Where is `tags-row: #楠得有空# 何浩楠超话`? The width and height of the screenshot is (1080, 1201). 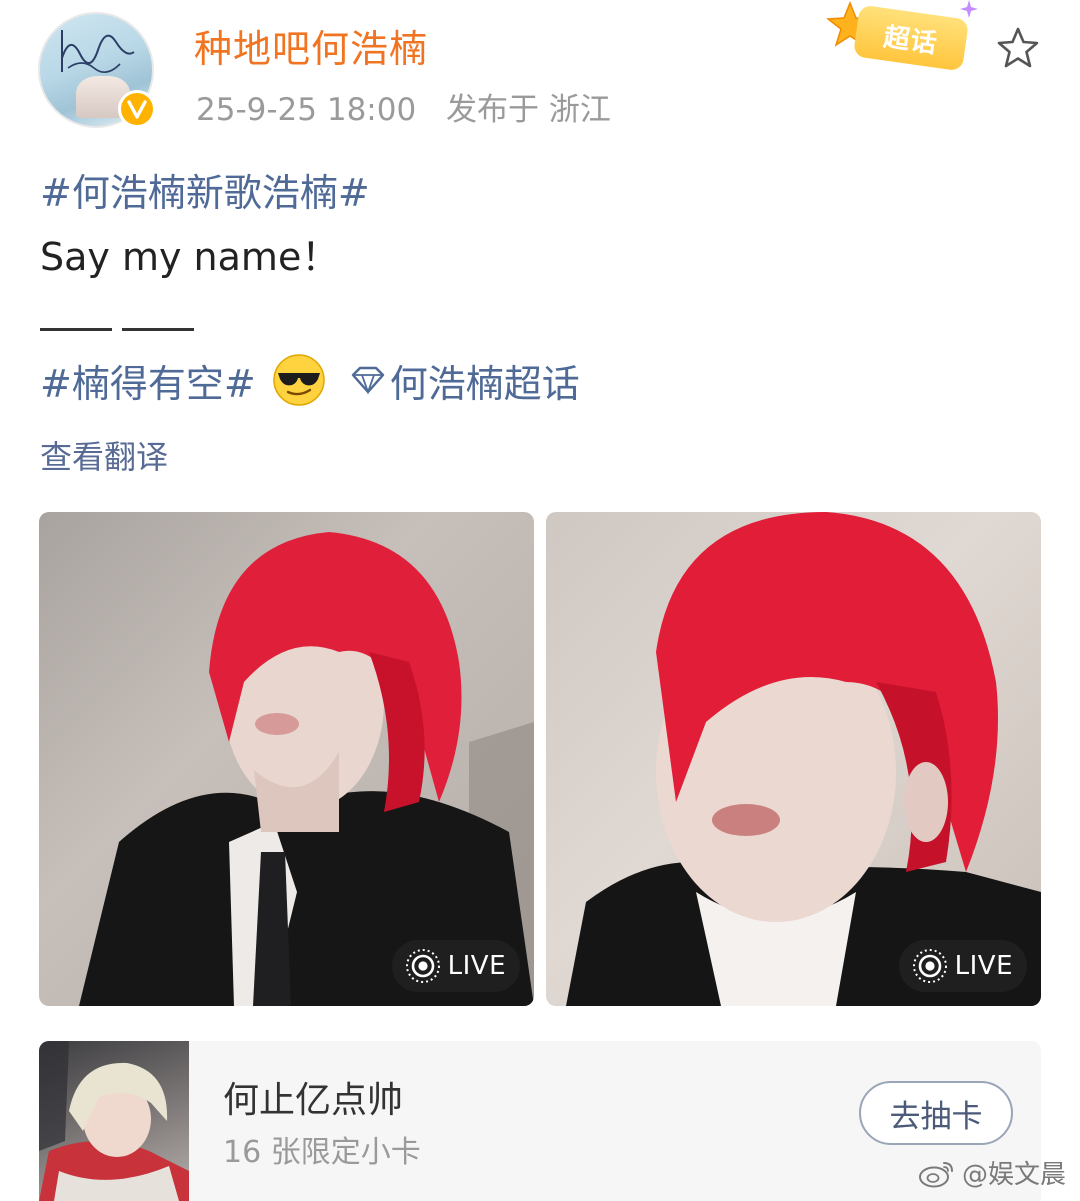
tags-row: #楠得有空# 何浩楠超话 is located at coordinates (310, 380).